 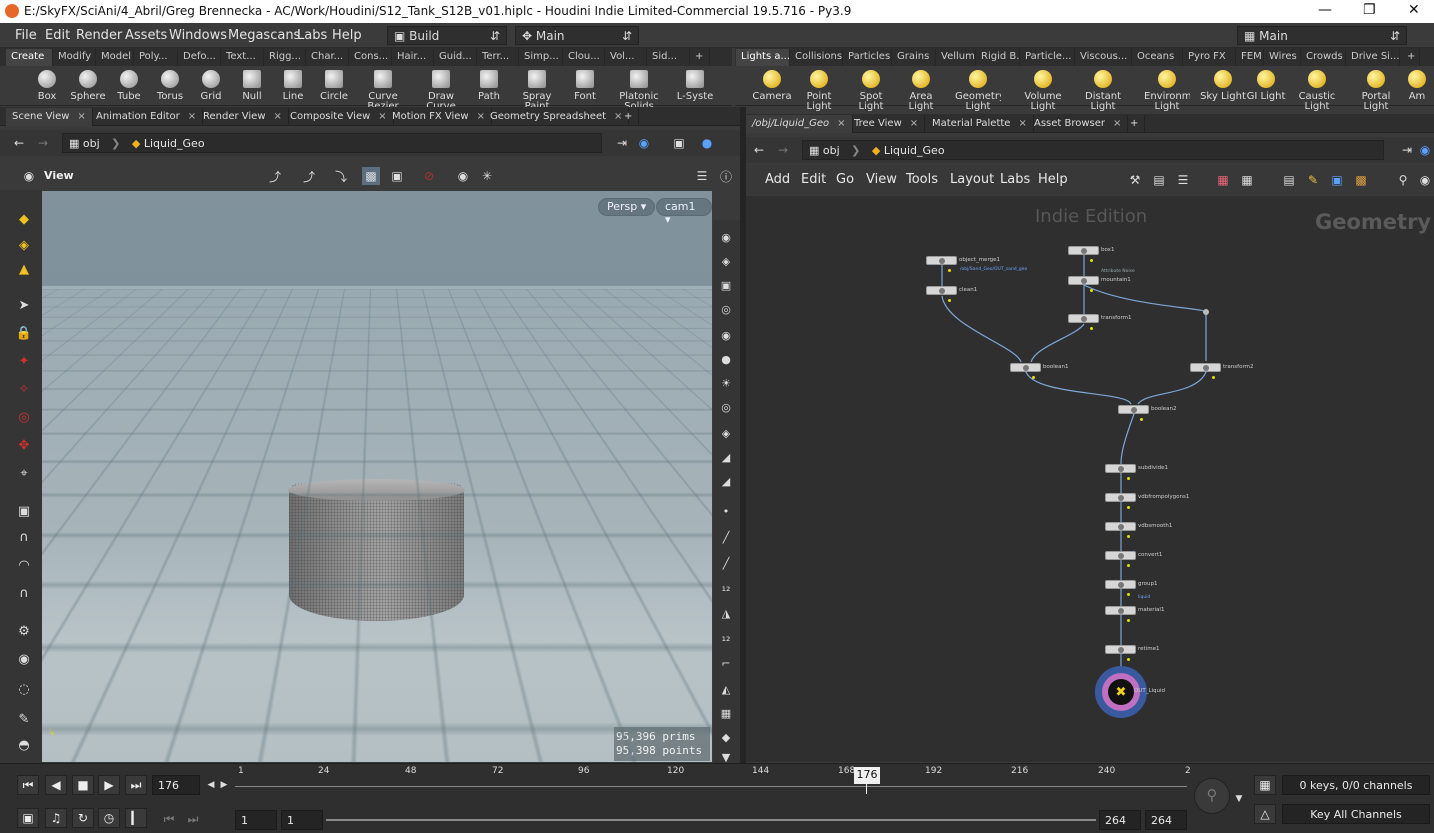 I want to click on brush-icon: ◆, so click(x=24, y=219).